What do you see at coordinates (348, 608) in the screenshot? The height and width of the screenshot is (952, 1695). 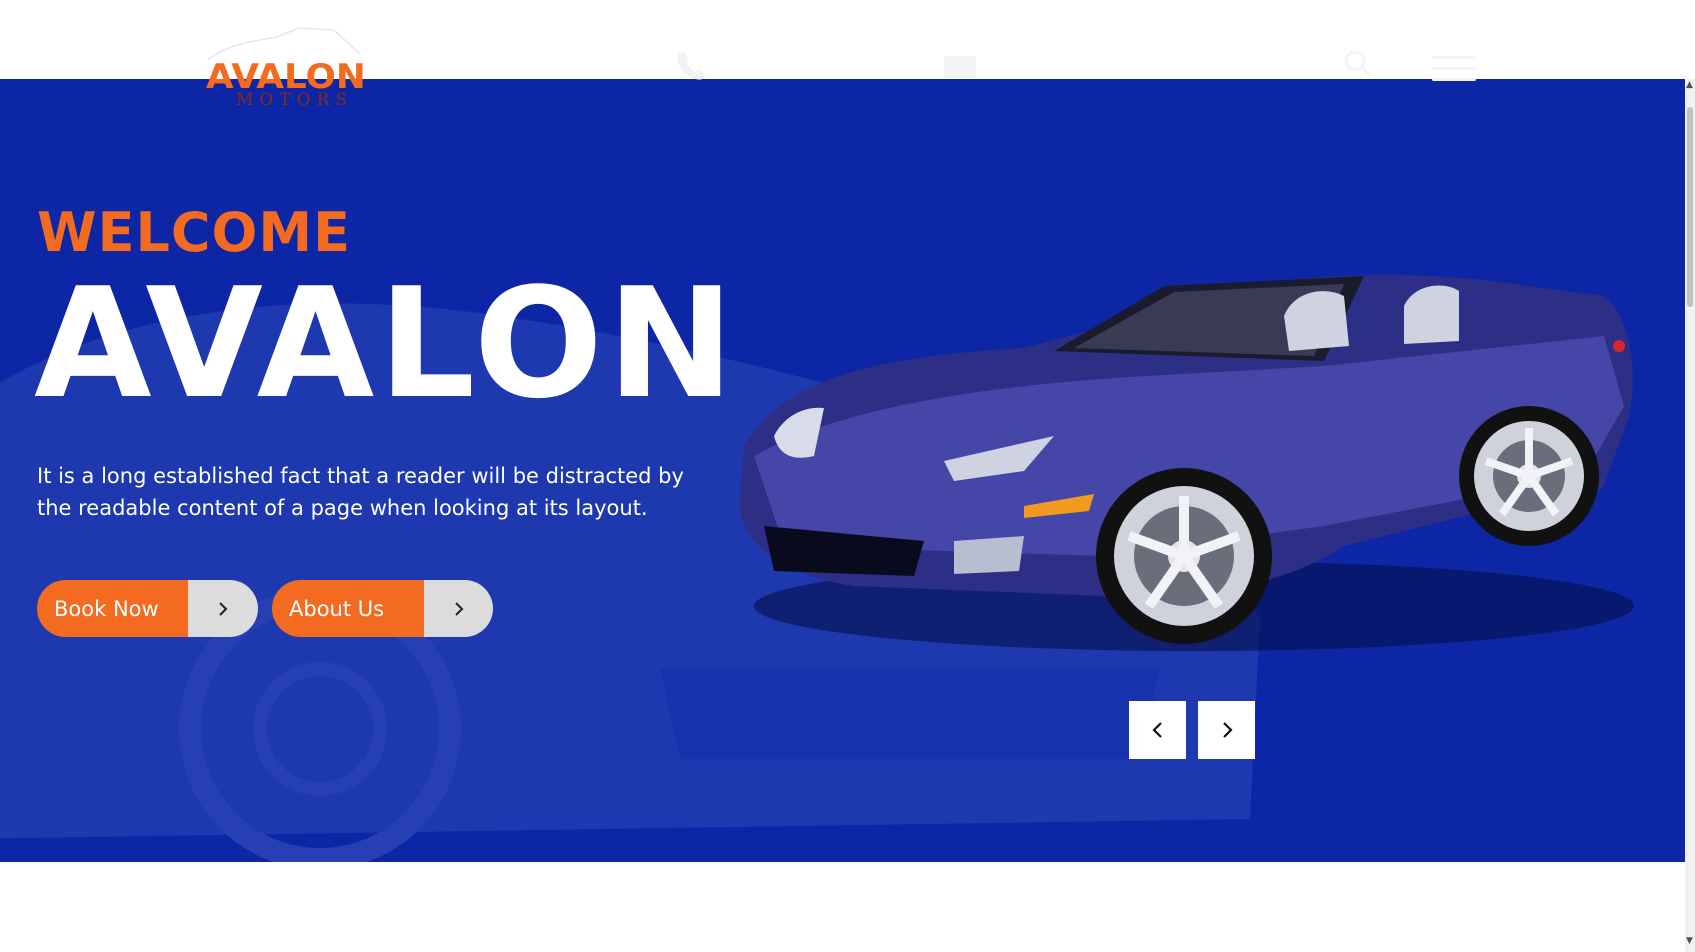 I see `about-us-label: About Us` at bounding box center [348, 608].